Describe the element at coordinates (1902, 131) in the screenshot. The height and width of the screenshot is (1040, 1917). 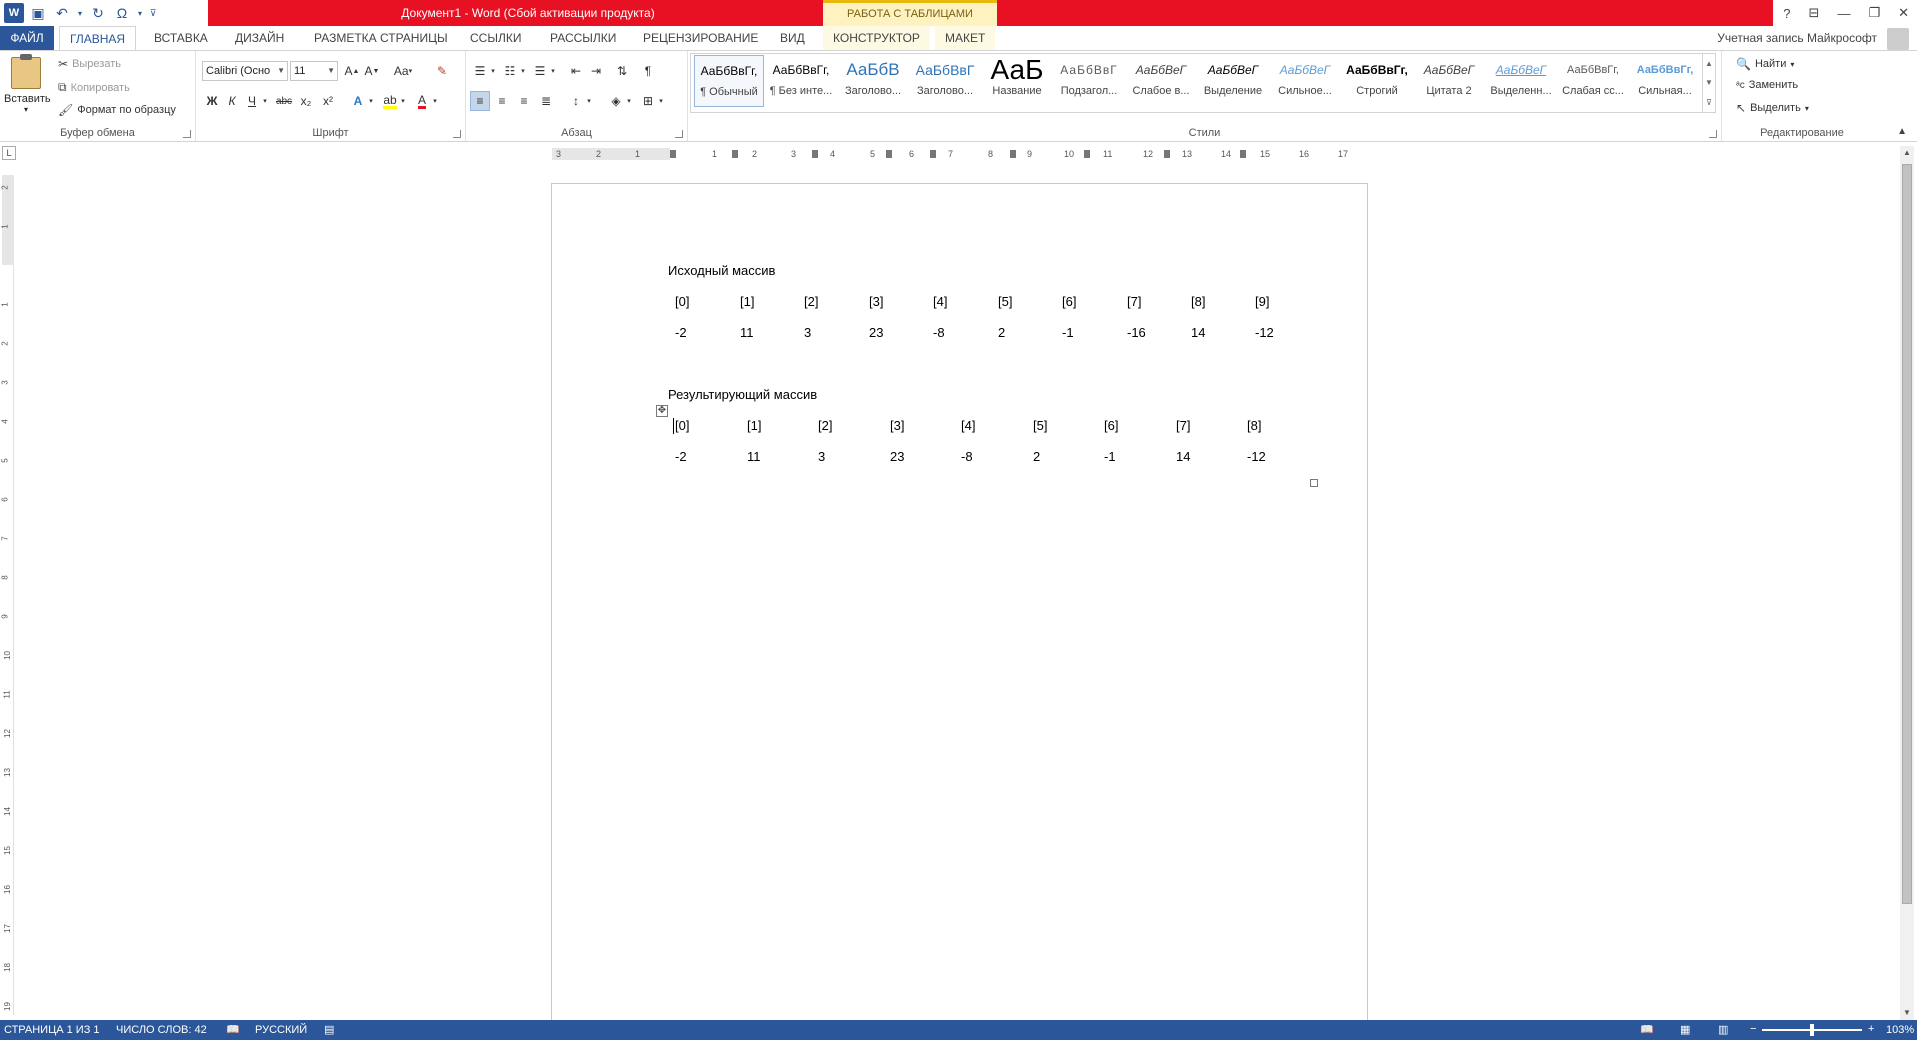
I see `collapse-ribbon-icon: ▲` at that location.